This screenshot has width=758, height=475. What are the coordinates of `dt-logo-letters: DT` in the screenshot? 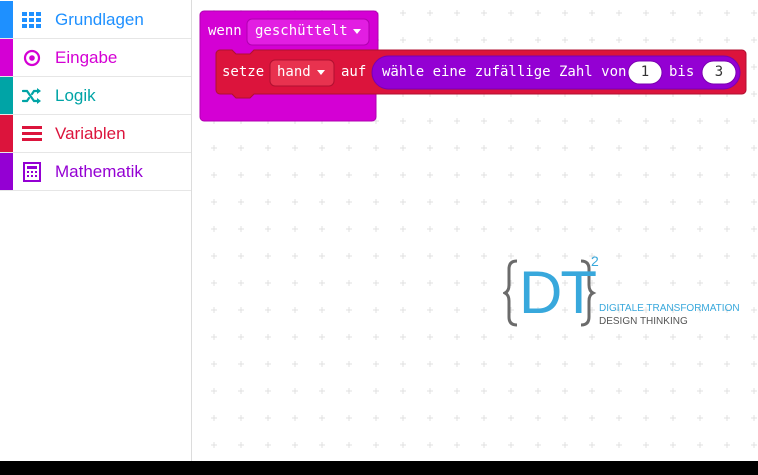 It's located at (558, 292).